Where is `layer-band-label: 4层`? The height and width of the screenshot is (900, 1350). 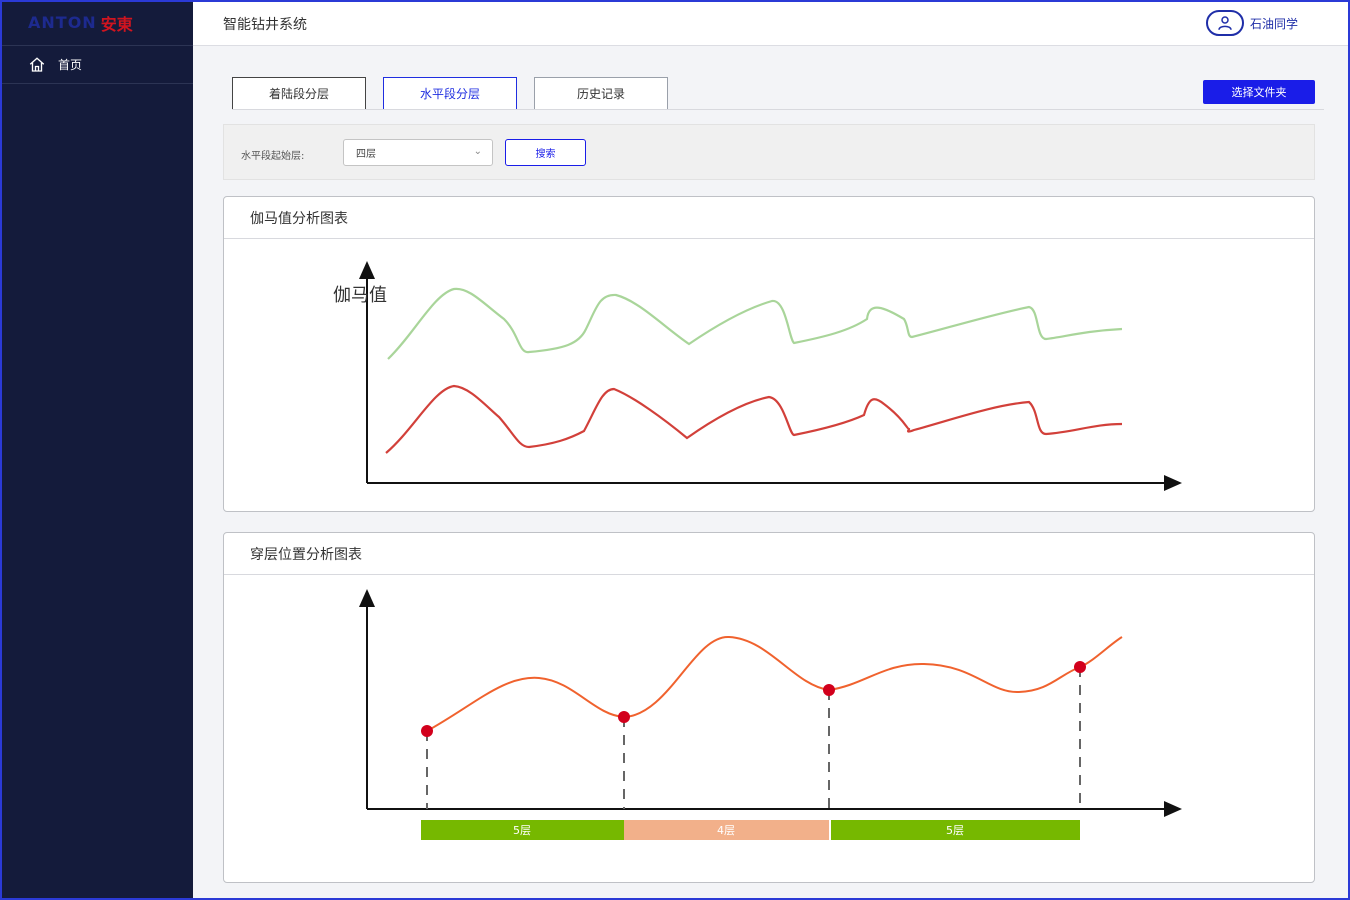
layer-band-label: 4层 is located at coordinates (726, 830).